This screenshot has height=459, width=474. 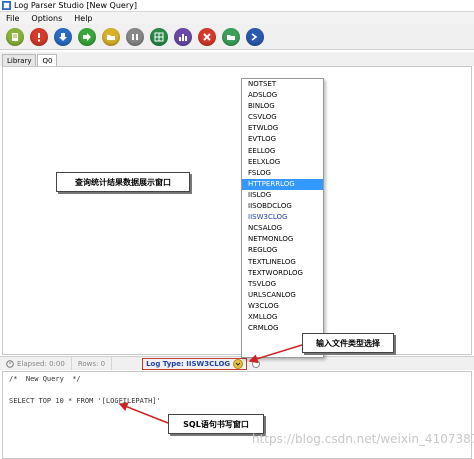 I want to click on chevron-down-icon, so click(x=238, y=364).